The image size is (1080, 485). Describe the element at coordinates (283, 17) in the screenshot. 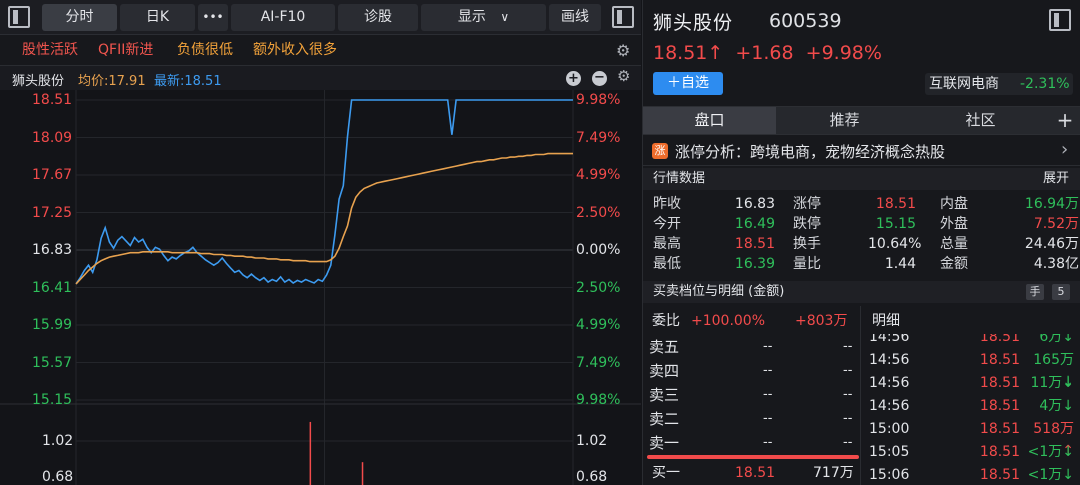

I see `ai-f10-button: AI-F10` at that location.